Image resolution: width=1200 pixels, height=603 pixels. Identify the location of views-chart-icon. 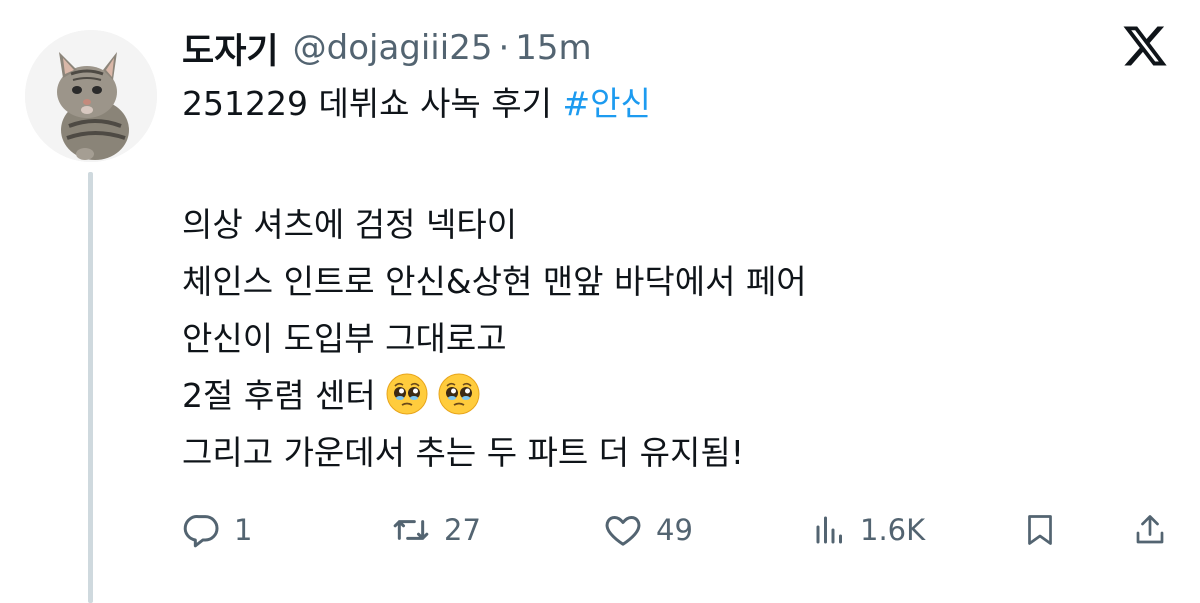
(829, 530).